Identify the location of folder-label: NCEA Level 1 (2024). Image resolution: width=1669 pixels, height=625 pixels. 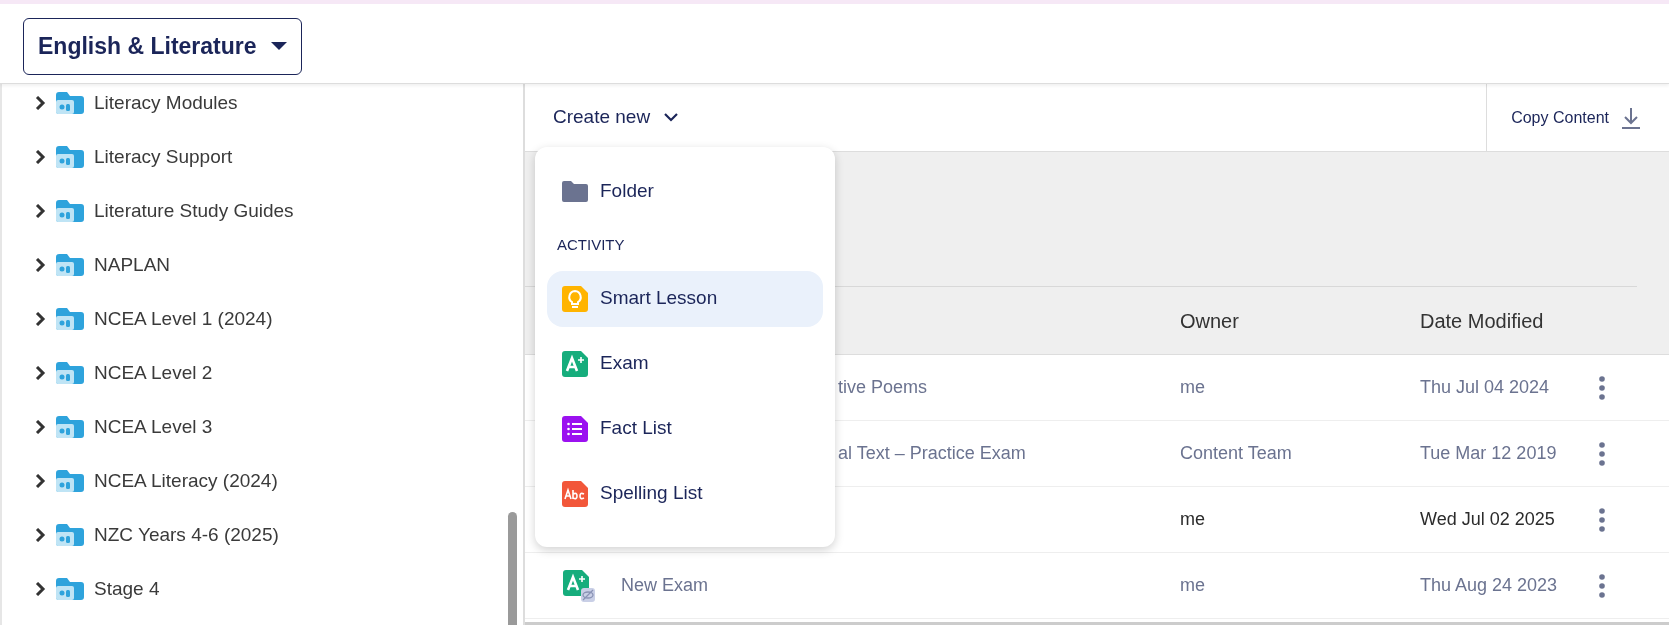
(183, 319).